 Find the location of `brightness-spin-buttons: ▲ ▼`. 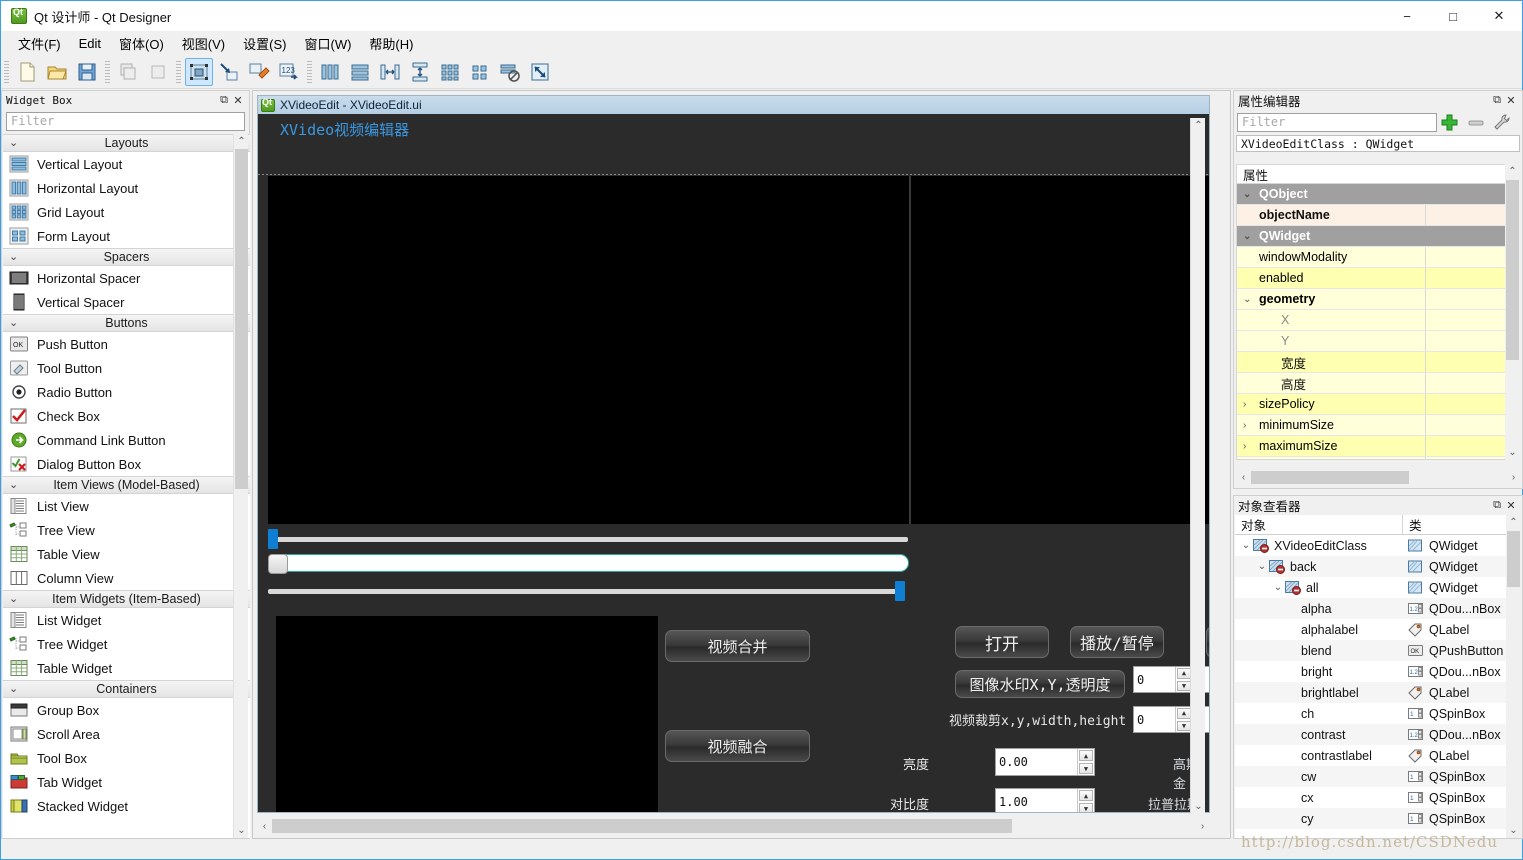

brightness-spin-buttons: ▲ ▼ is located at coordinates (1085, 762).